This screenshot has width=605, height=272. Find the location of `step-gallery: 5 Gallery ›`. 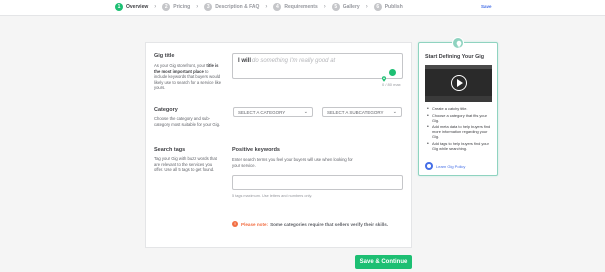

step-gallery: 5 Gallery › is located at coordinates (349, 7).